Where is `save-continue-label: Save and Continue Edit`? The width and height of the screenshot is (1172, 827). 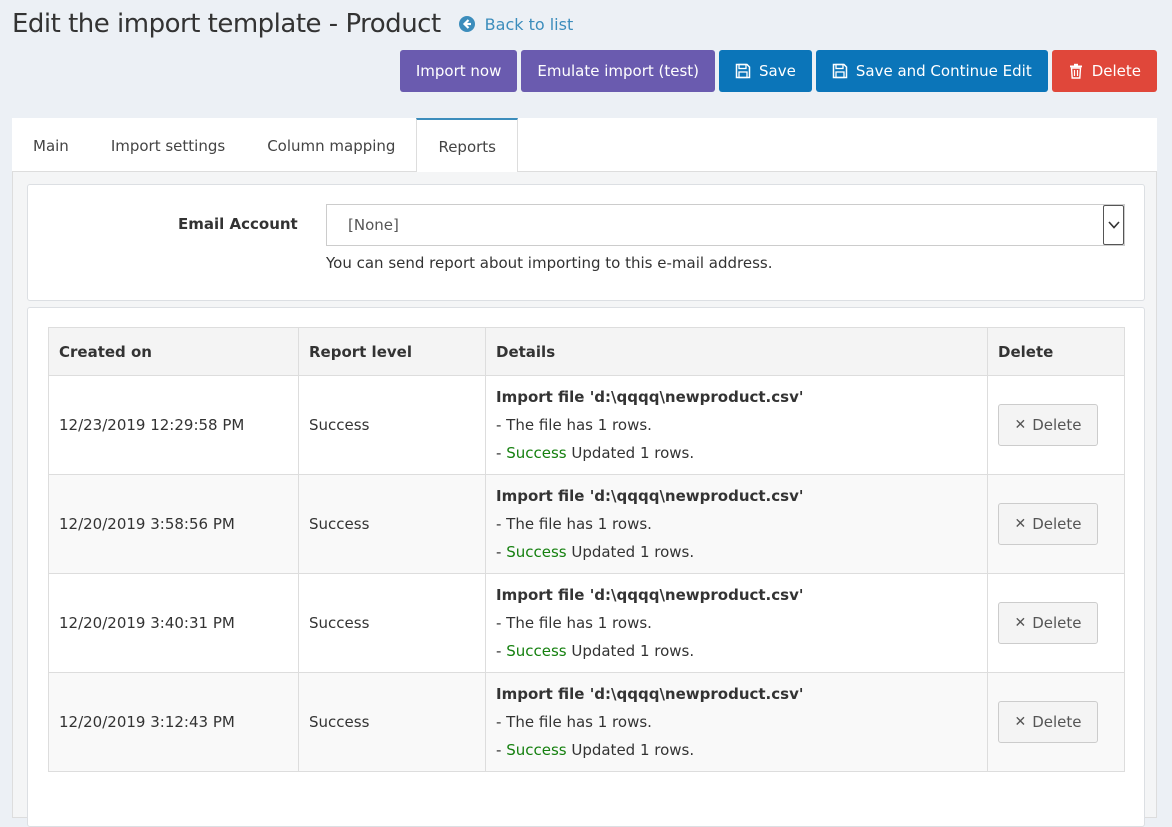 save-continue-label: Save and Continue Edit is located at coordinates (943, 71).